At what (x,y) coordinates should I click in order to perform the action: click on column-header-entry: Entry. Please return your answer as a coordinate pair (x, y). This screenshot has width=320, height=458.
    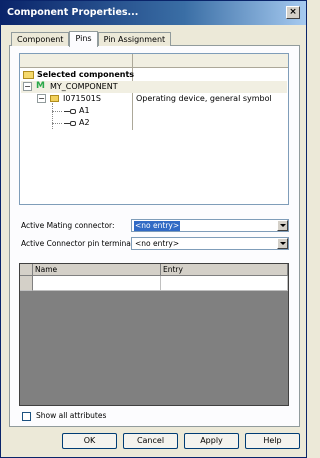
    Looking at the image, I should click on (224, 270).